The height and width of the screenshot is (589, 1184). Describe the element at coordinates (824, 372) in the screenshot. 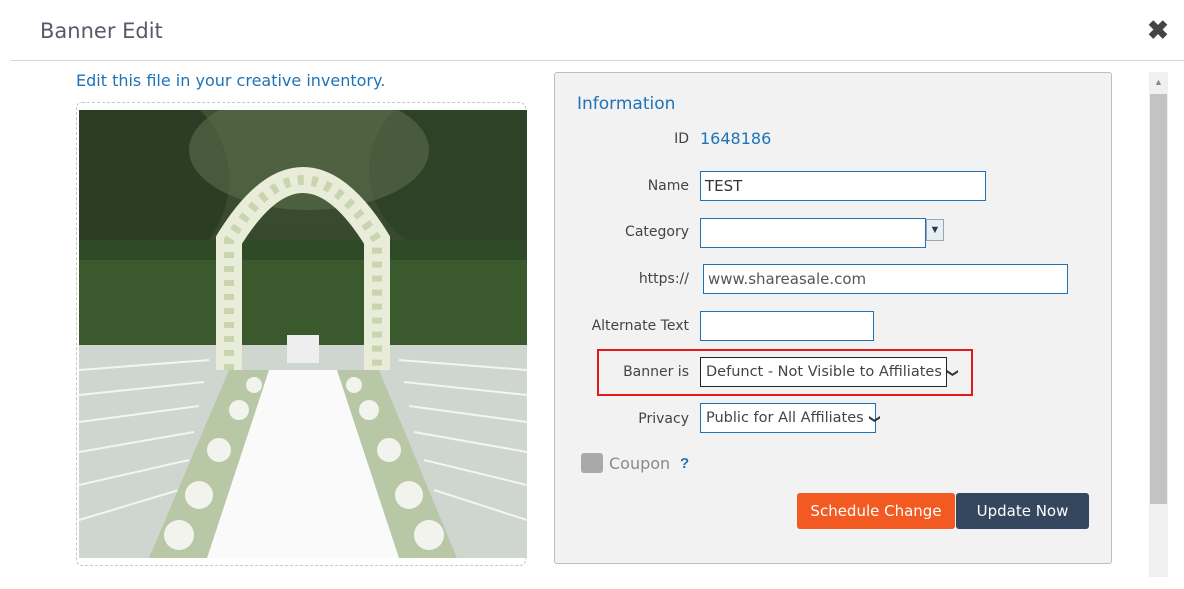

I see `banner-status-value: Defunct - Not Visible to Affiliates` at that location.